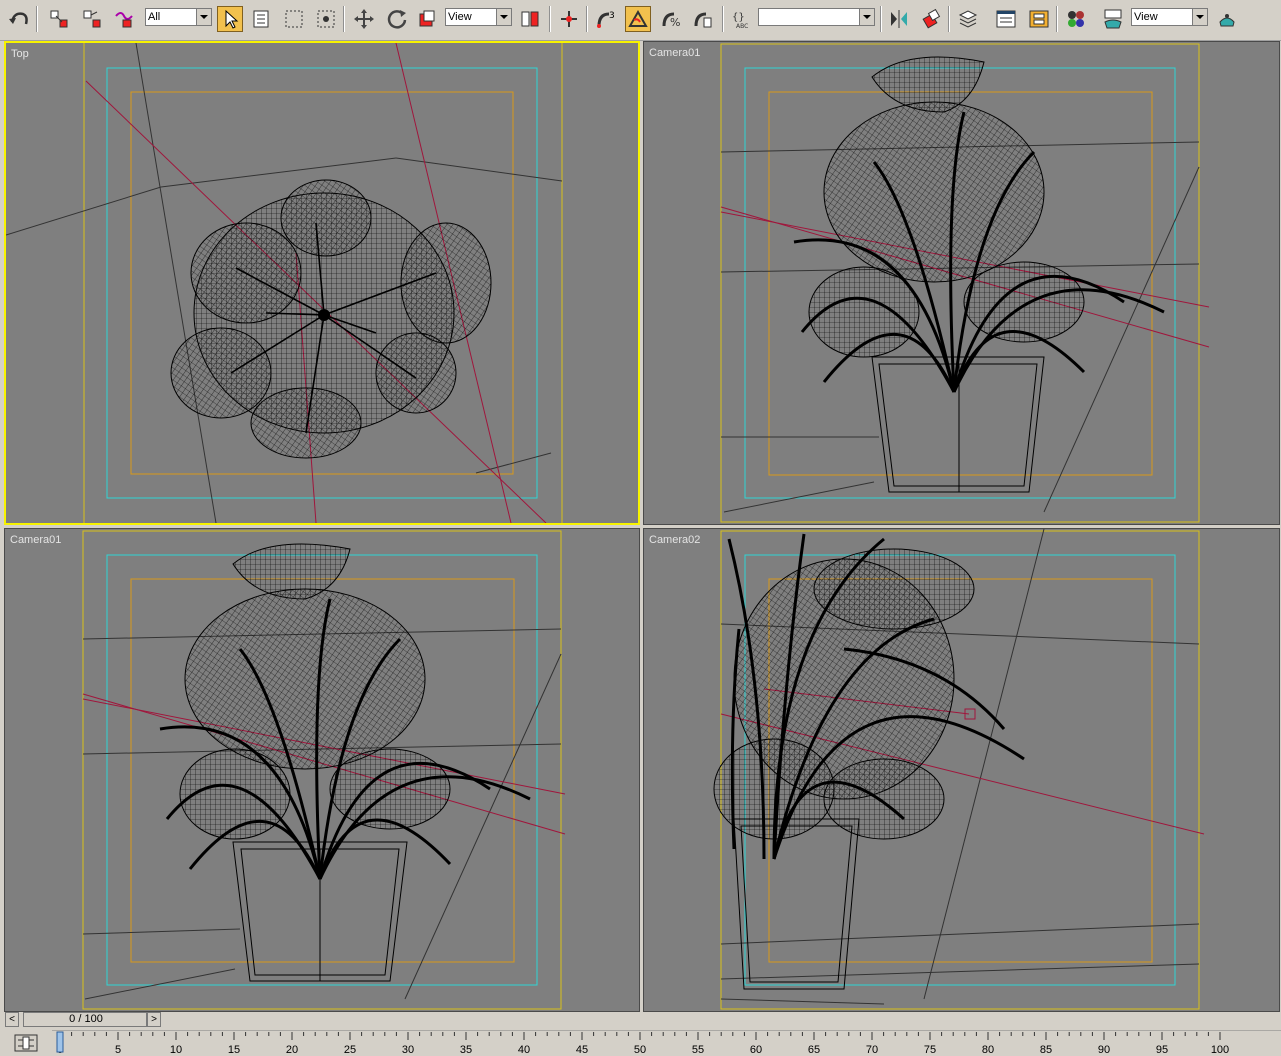 Image resolution: width=1281 pixels, height=1056 pixels. What do you see at coordinates (612, 16) in the screenshot?
I see `svg-text: 3` at bounding box center [612, 16].